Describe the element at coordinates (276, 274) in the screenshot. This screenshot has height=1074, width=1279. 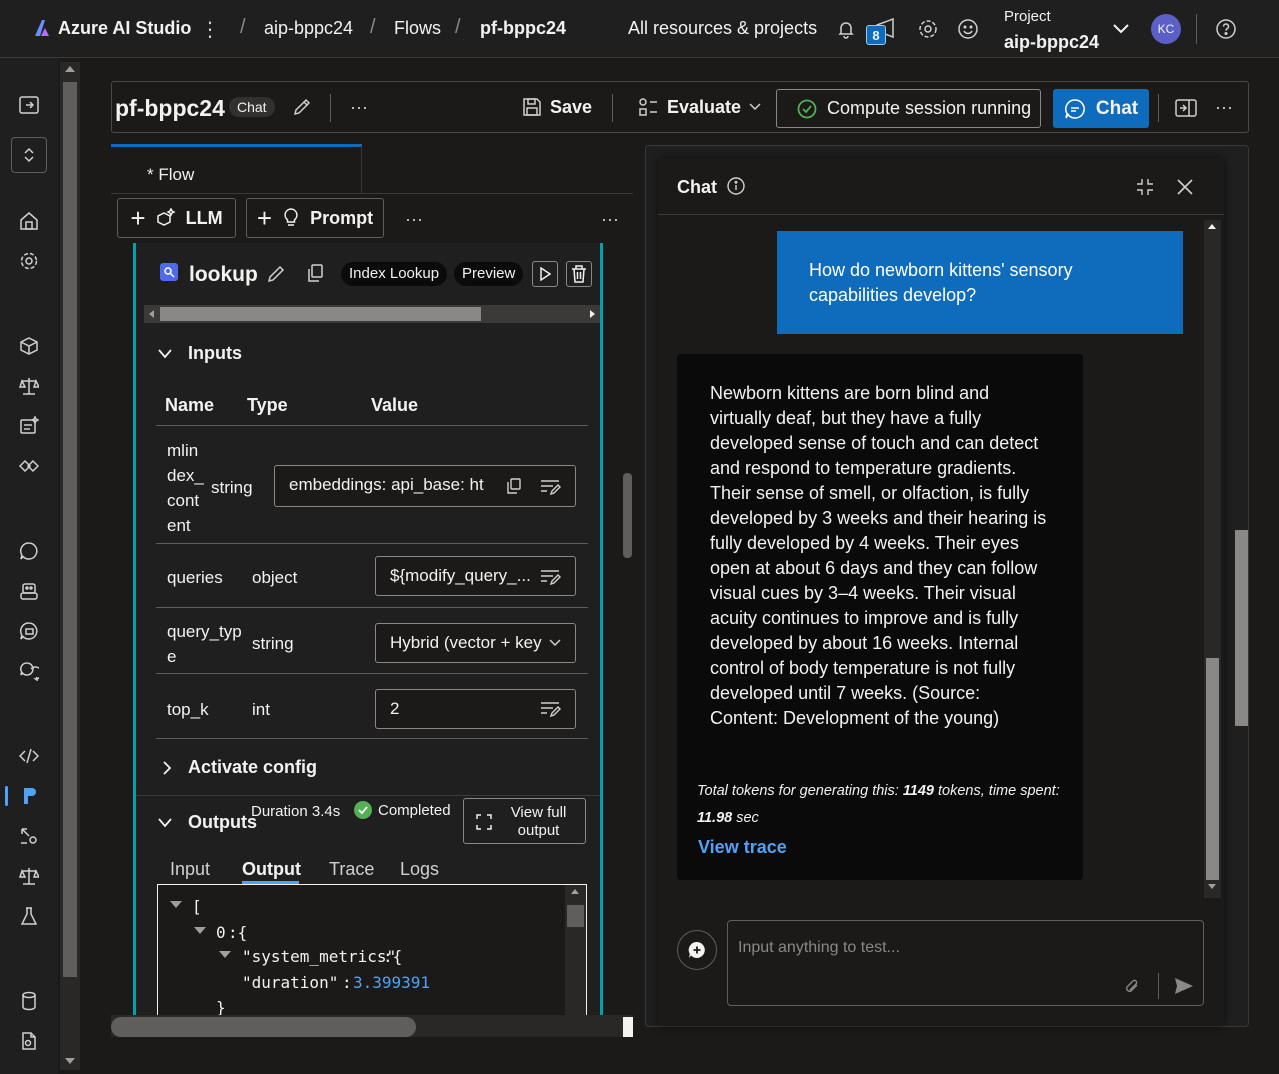
I see `edit-node-icon` at that location.